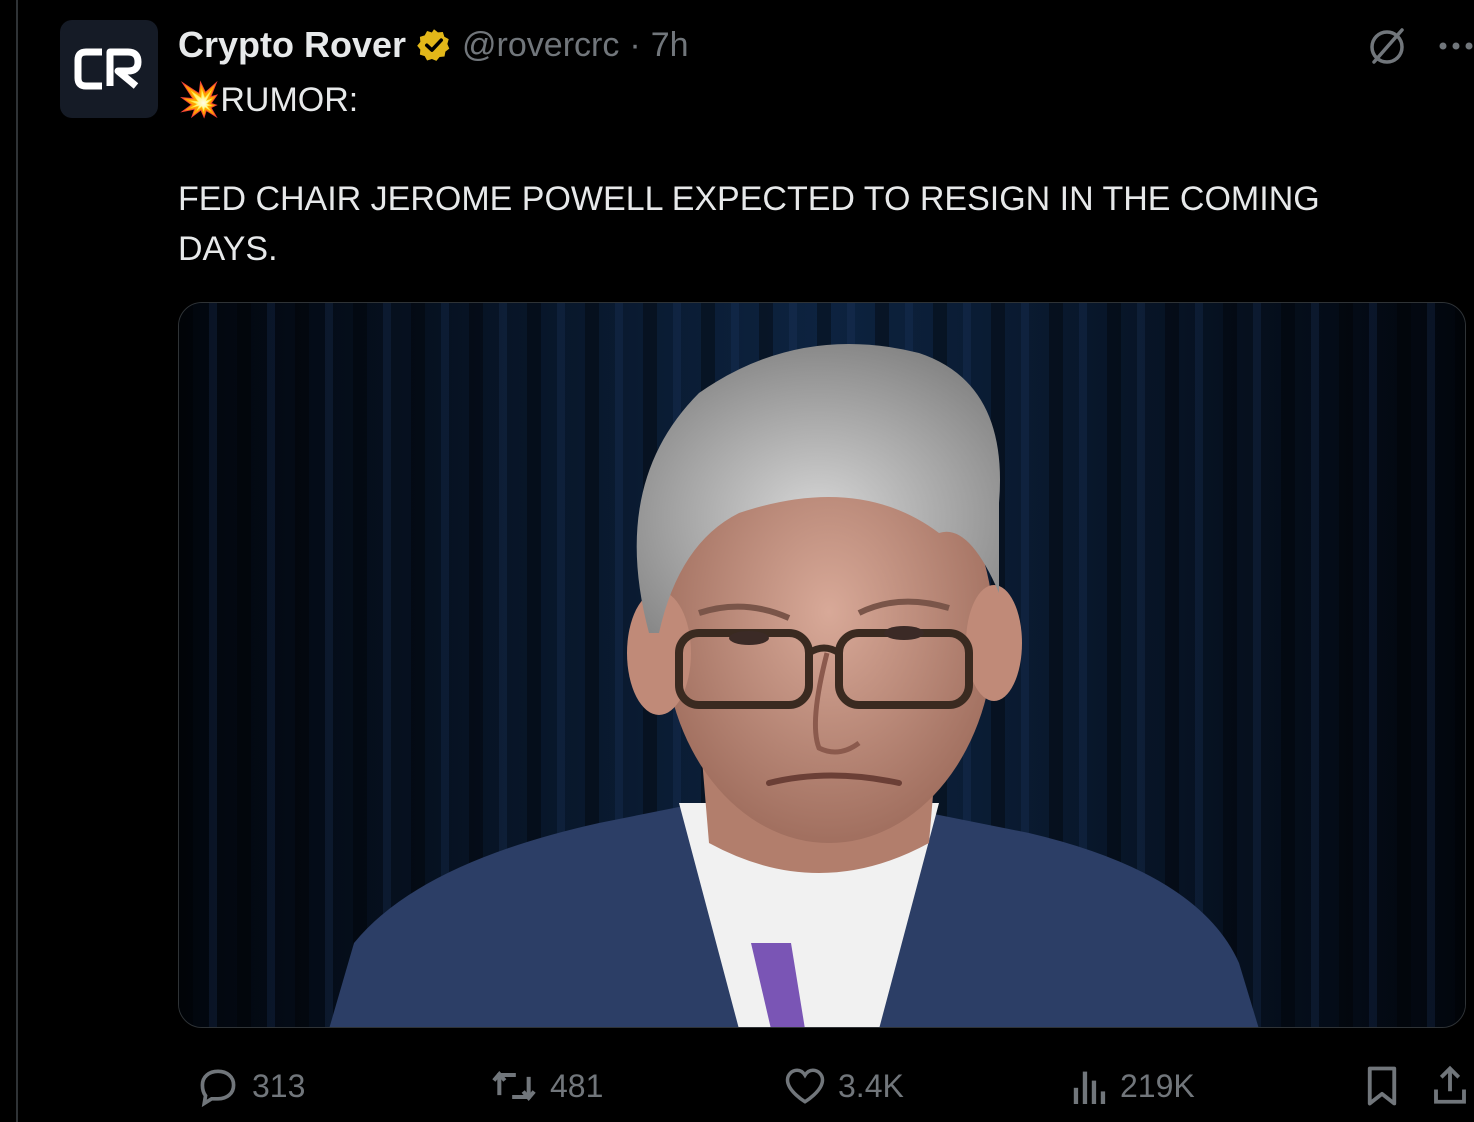  I want to click on repost-icon, so click(514, 1086).